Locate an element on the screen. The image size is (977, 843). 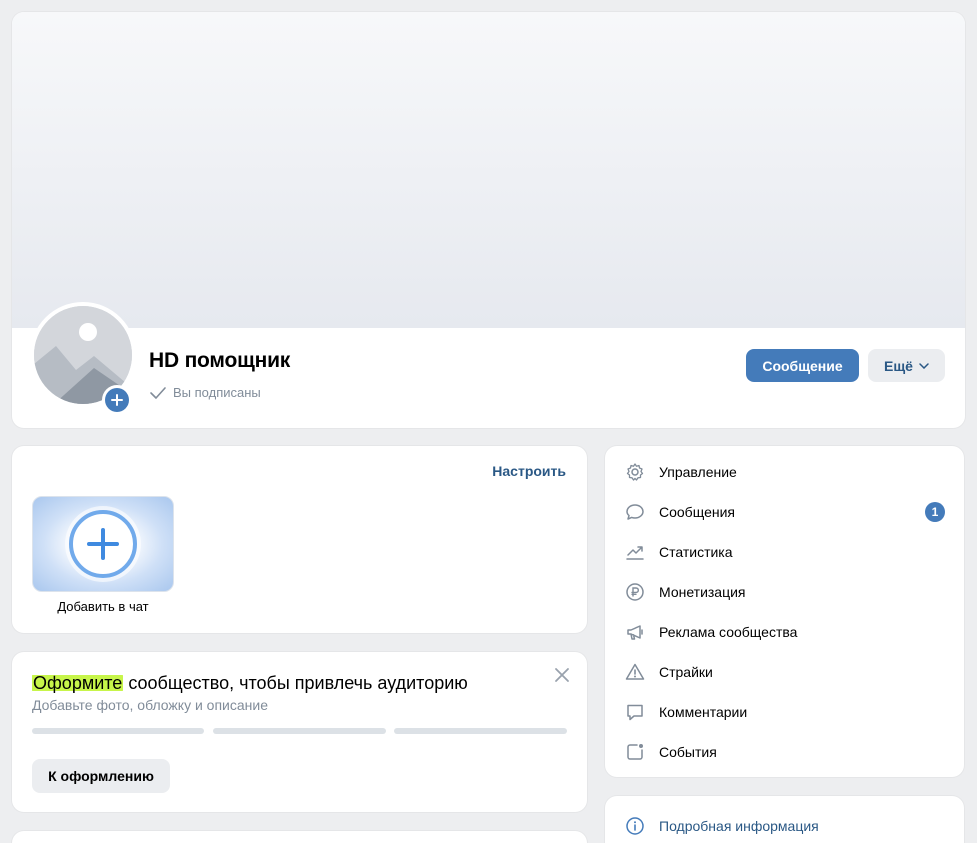
detailed-info-link: Подробная информация is located at coordinates (722, 826).